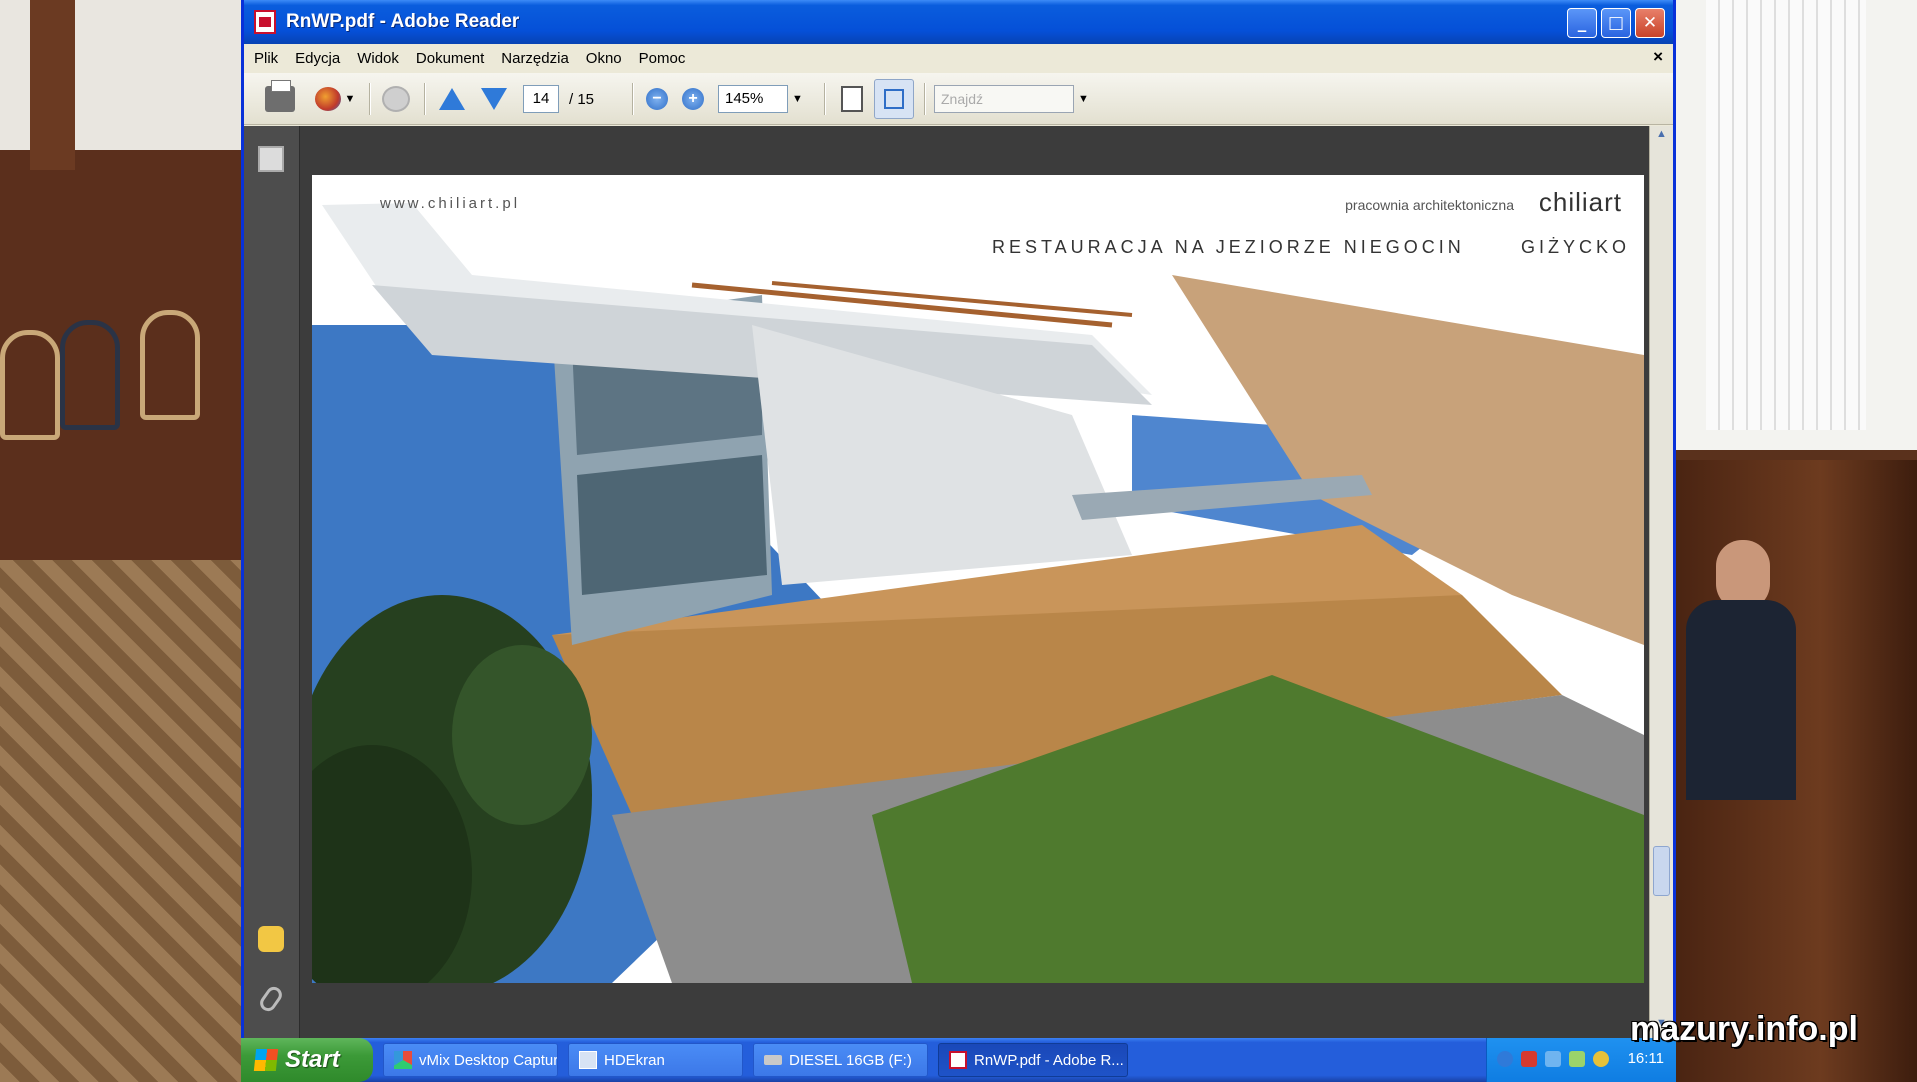  I want to click on maximize-button: □, so click(1616, 23).